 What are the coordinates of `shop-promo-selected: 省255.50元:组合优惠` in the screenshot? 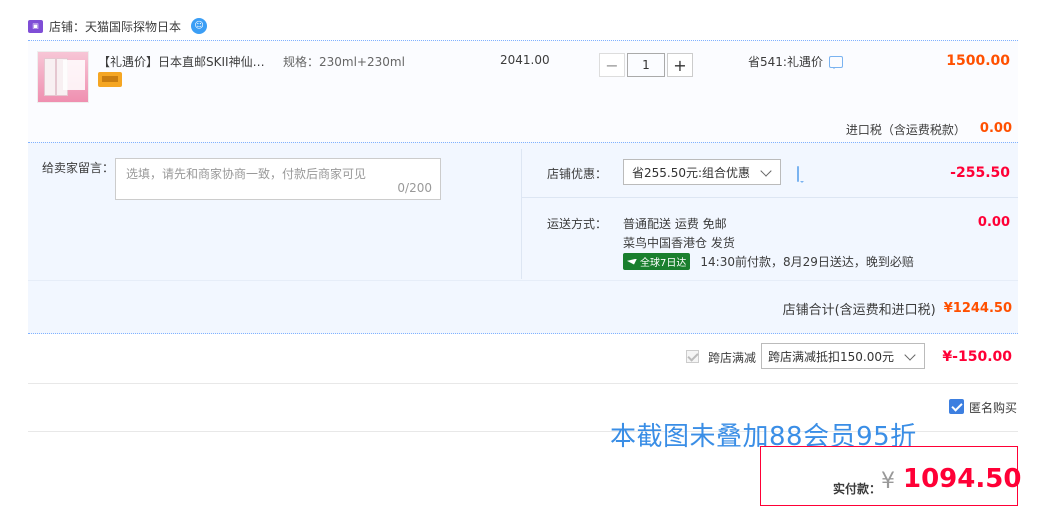 It's located at (691, 172).